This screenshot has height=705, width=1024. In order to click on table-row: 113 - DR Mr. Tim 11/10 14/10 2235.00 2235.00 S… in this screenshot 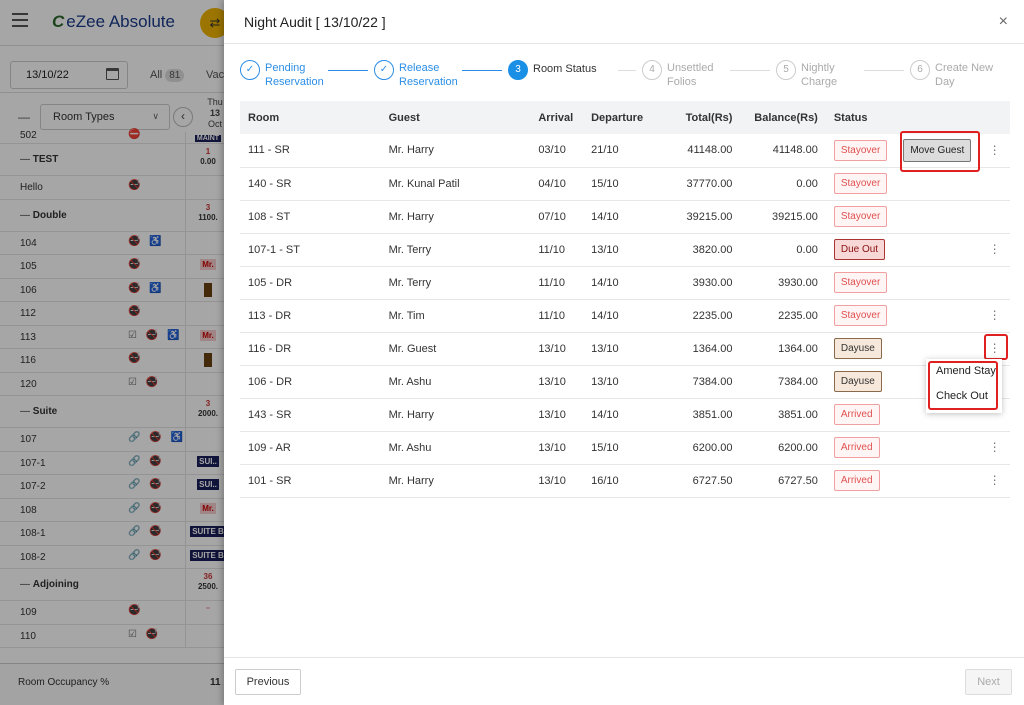, I will do `click(625, 316)`.